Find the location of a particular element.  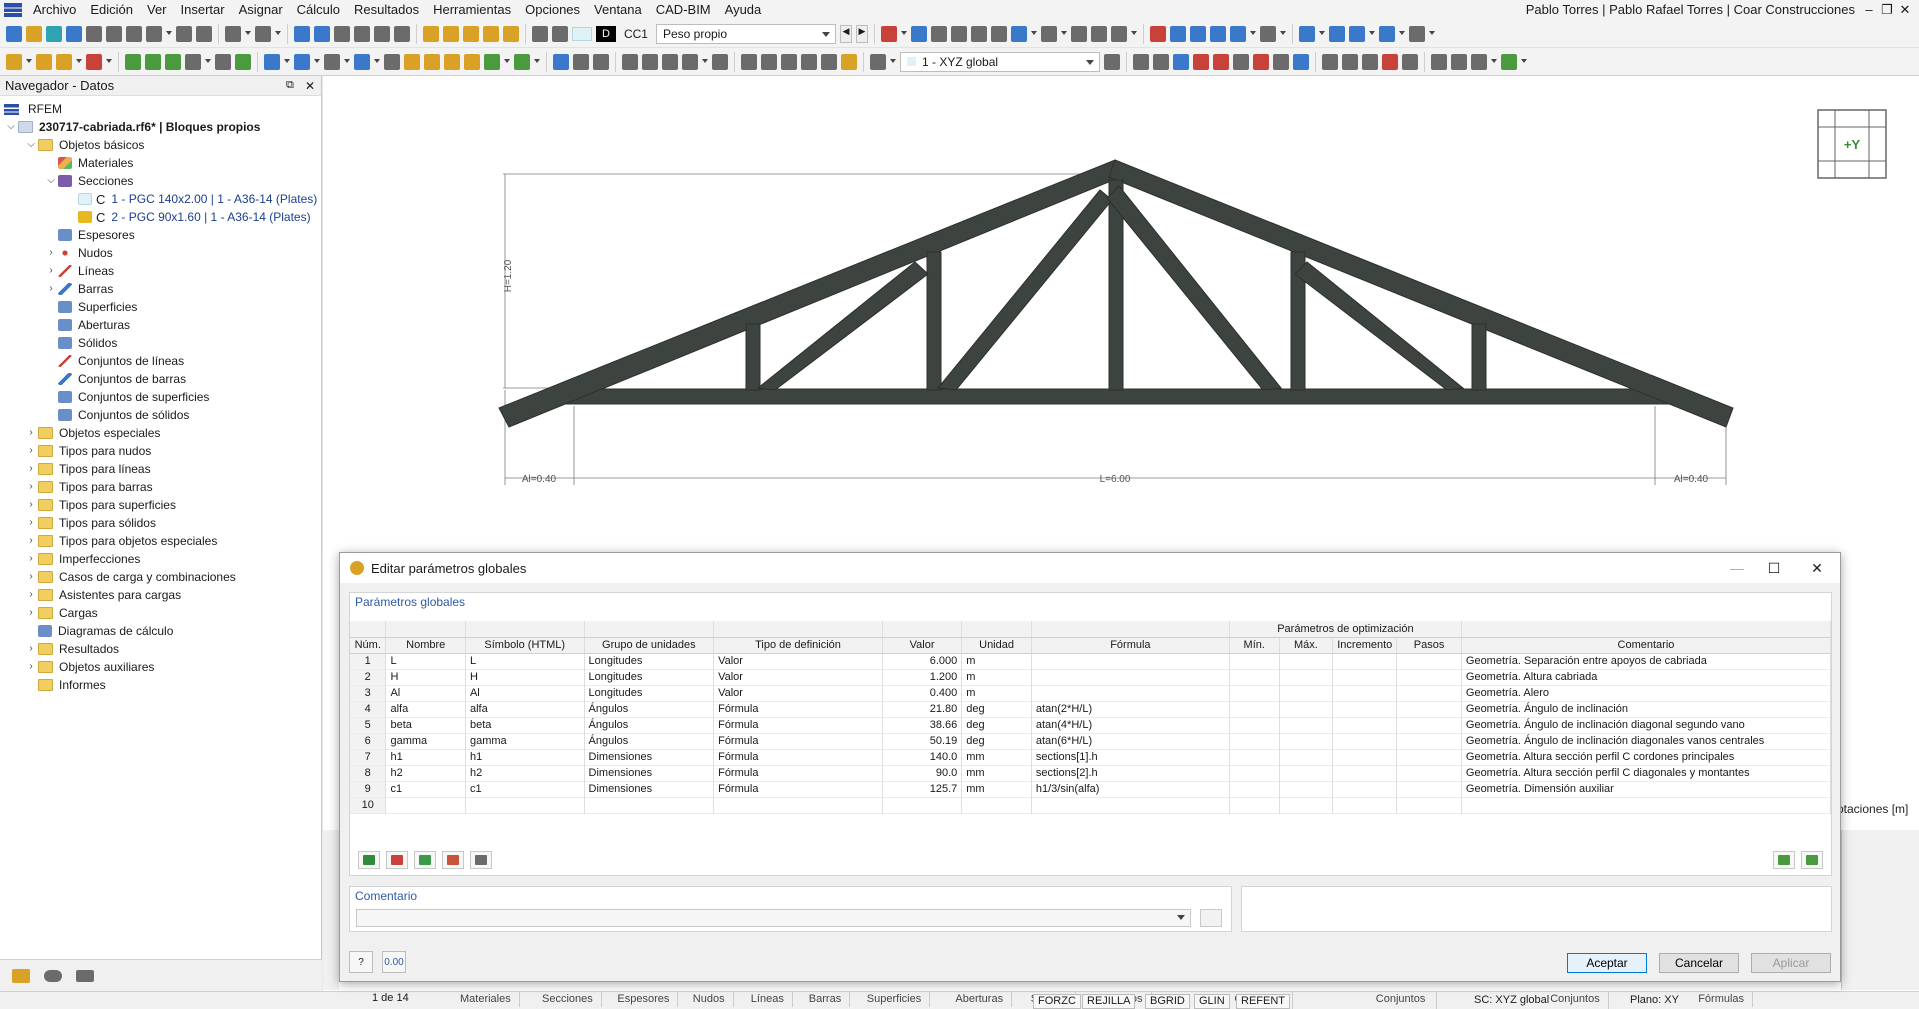

table-row: 10 is located at coordinates (1091, 805).